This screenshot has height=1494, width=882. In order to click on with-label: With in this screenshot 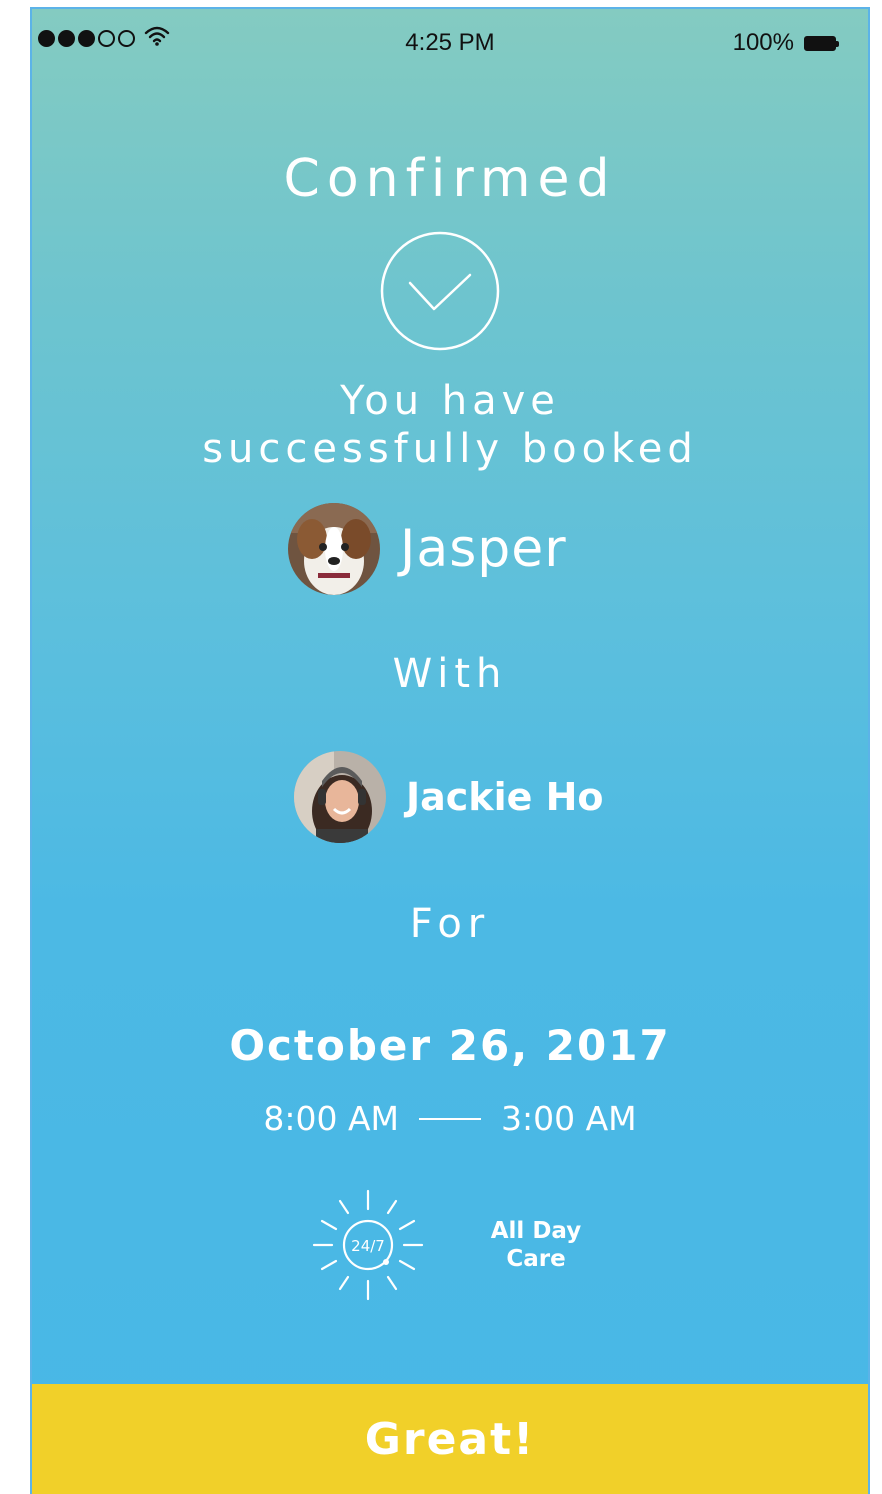, I will do `click(450, 674)`.